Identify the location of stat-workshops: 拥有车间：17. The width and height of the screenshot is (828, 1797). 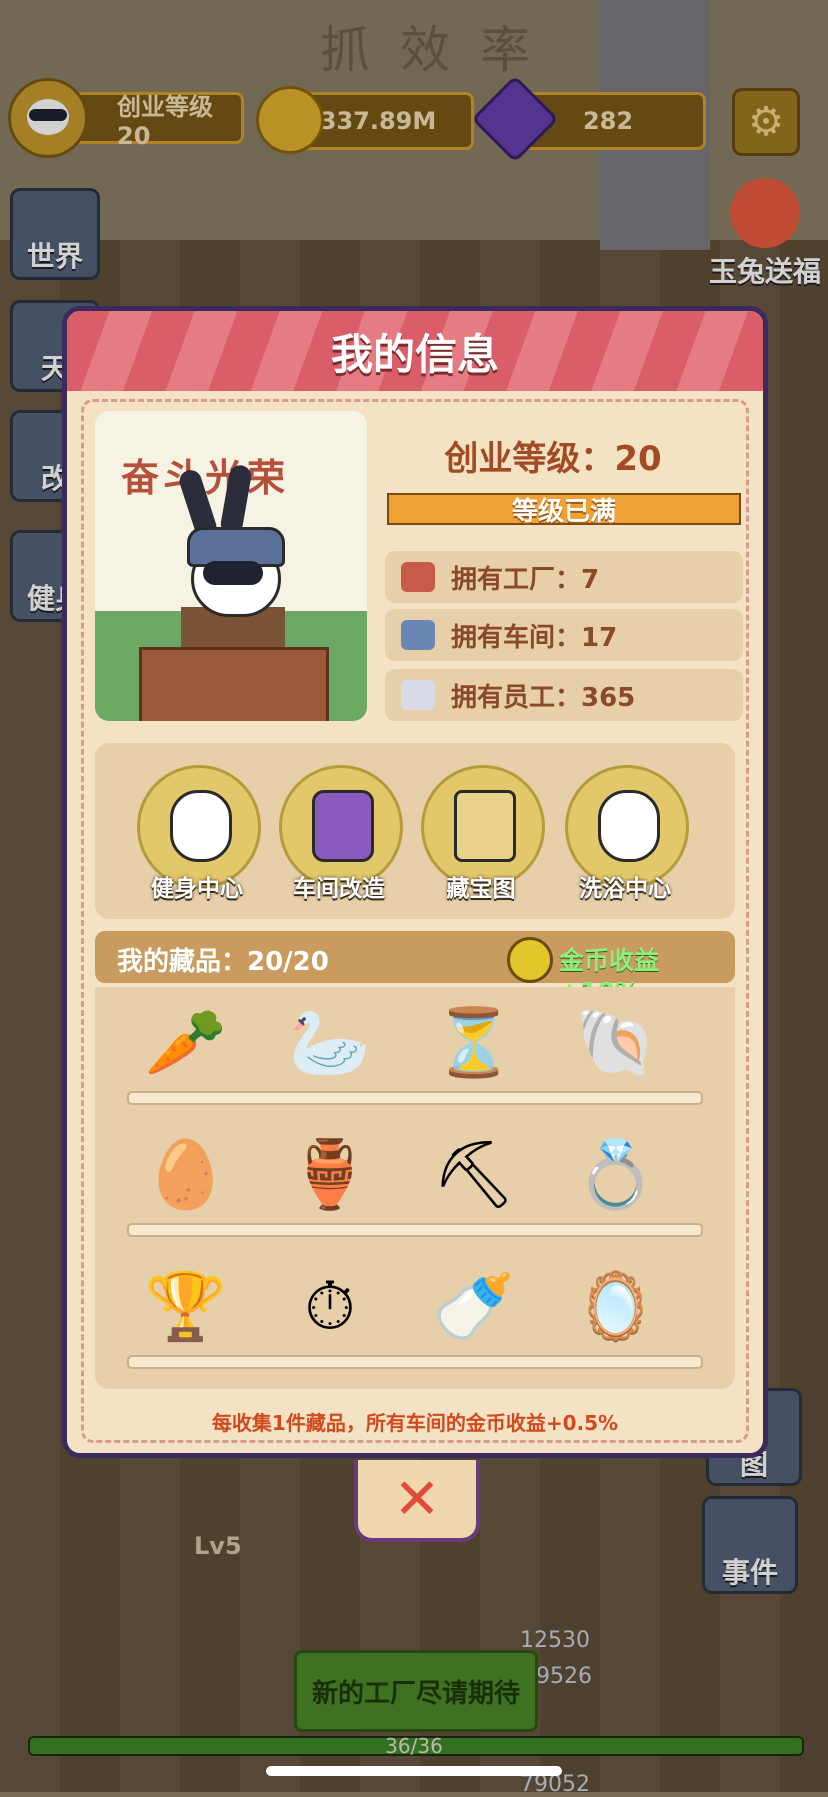
(564, 635).